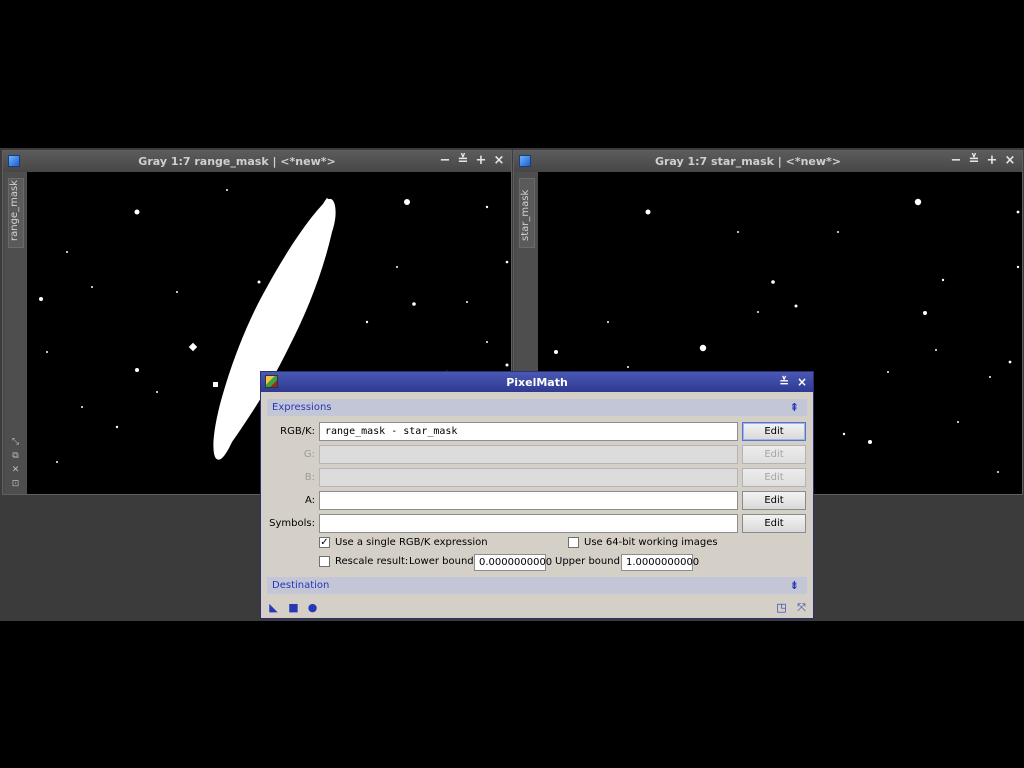 Image resolution: width=1024 pixels, height=768 pixels. Describe the element at coordinates (537, 608) in the screenshot. I see `dialog-bottom-bar: ◣ ■ ● ◳ ⤧` at that location.